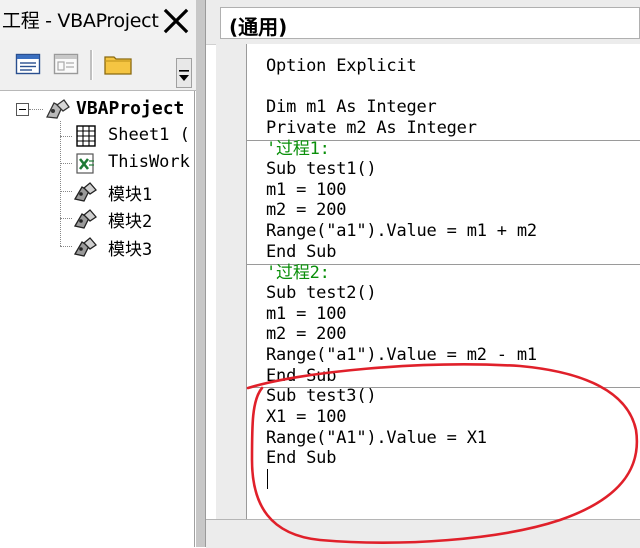 The height and width of the screenshot is (548, 640). I want to click on vba-project-icon, so click(58, 109).